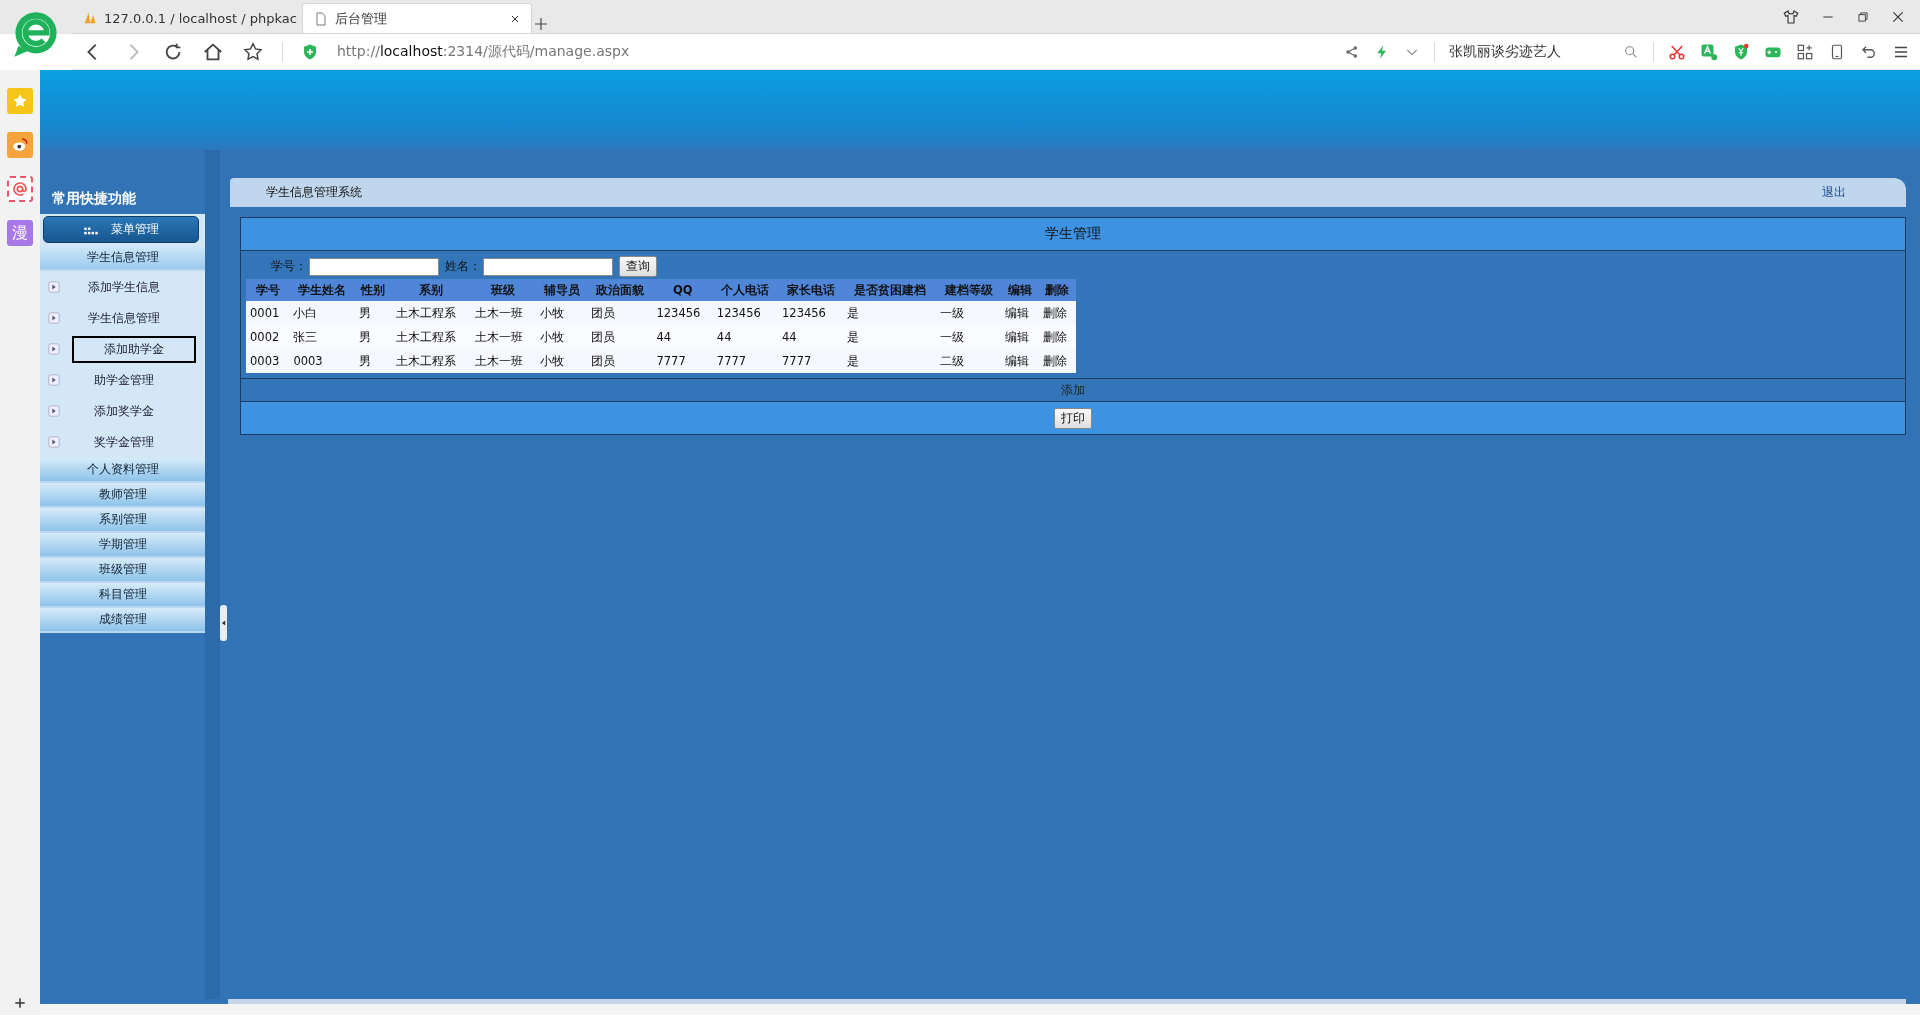 The width and height of the screenshot is (1920, 1026). What do you see at coordinates (268, 337) in the screenshot?
I see `table-cell: 0002` at bounding box center [268, 337].